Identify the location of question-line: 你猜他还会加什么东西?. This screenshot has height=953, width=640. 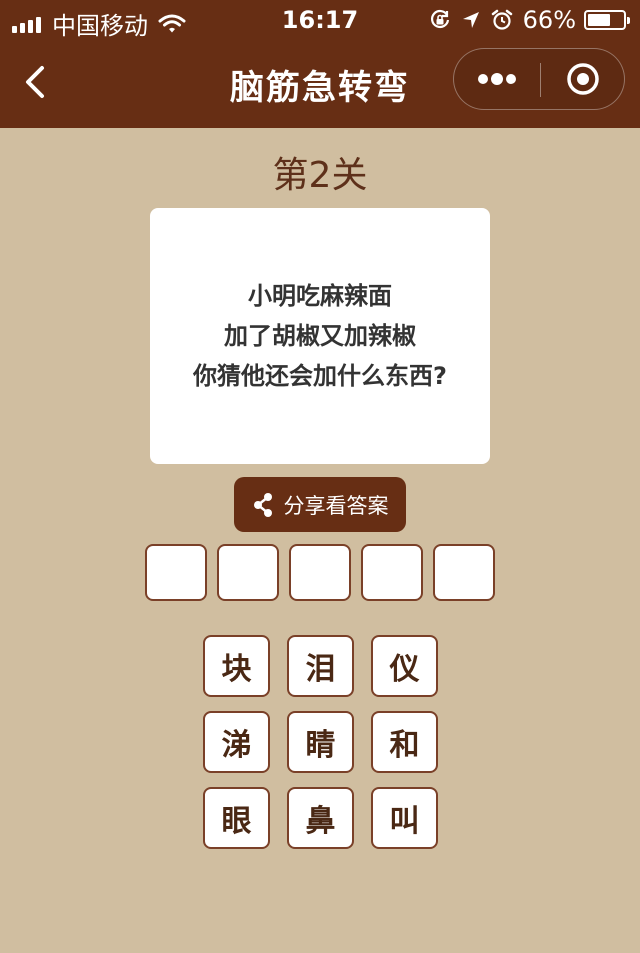
(320, 376).